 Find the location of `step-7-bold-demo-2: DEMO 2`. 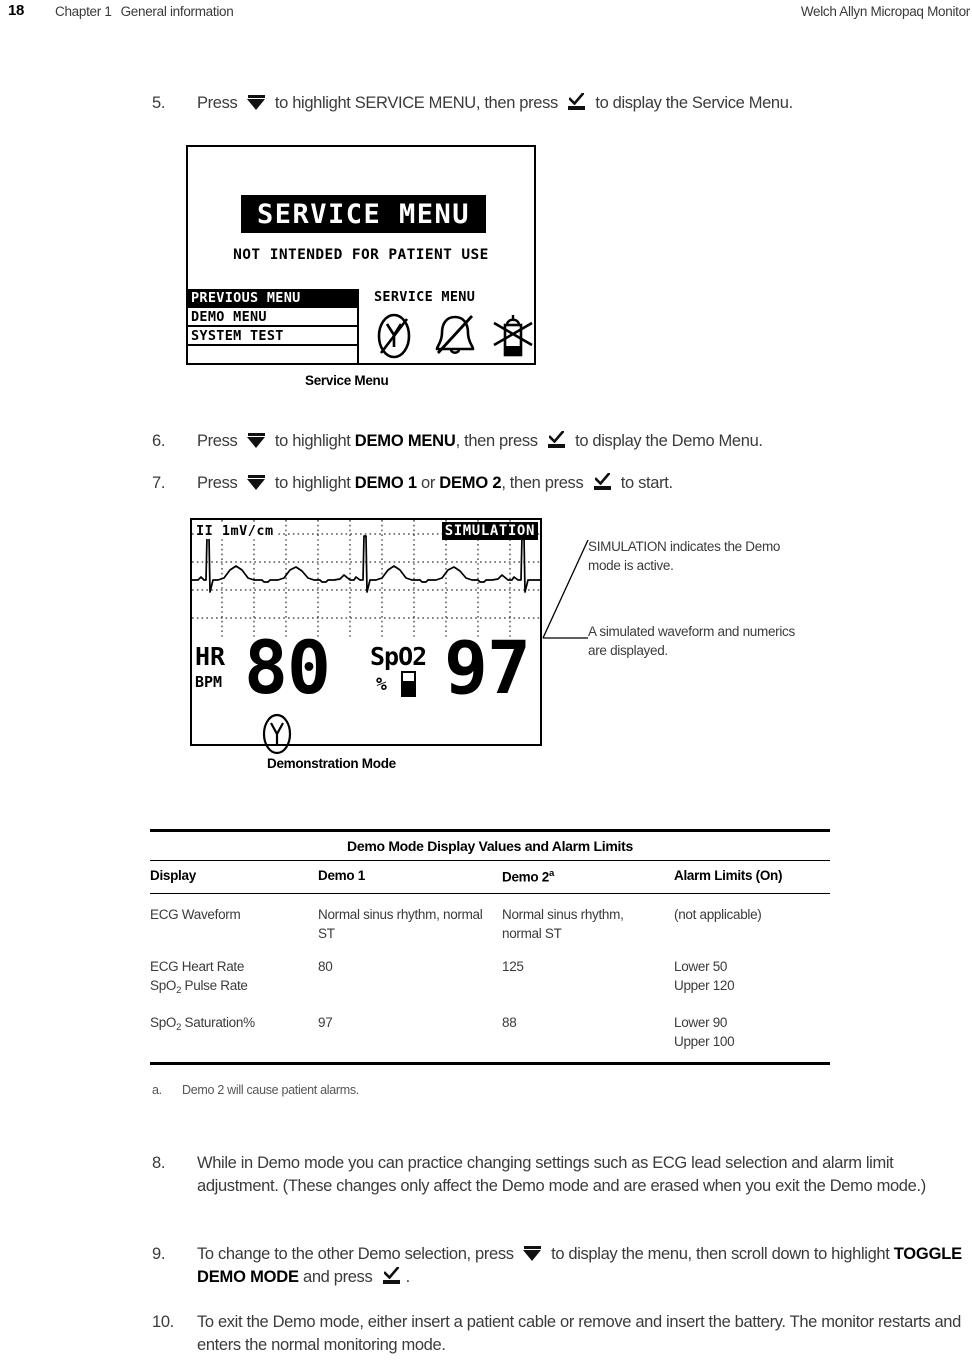

step-7-bold-demo-2: DEMO 2 is located at coordinates (470, 483).